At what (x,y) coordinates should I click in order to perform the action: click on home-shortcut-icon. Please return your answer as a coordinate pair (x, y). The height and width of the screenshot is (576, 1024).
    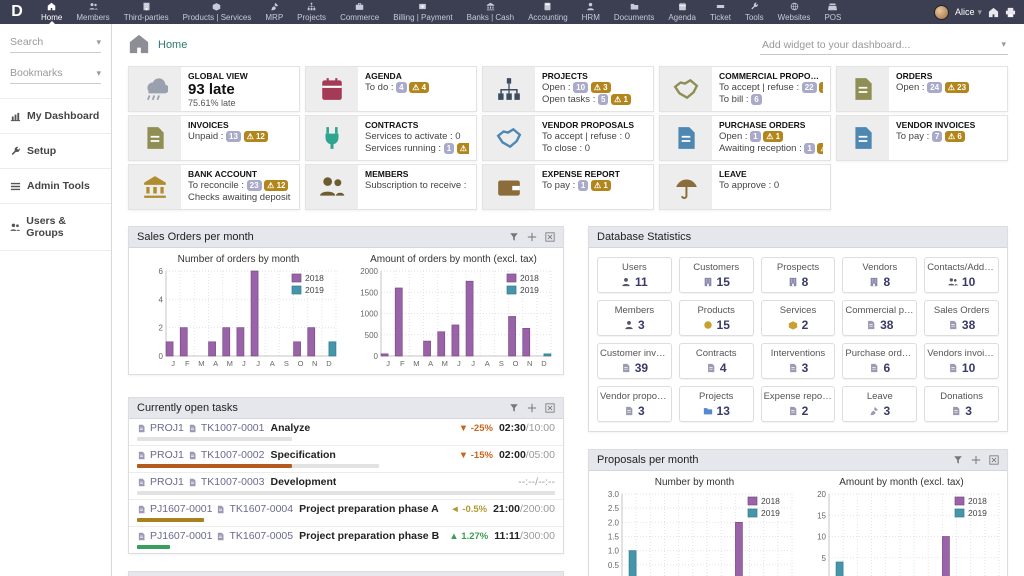
    Looking at the image, I should click on (993, 12).